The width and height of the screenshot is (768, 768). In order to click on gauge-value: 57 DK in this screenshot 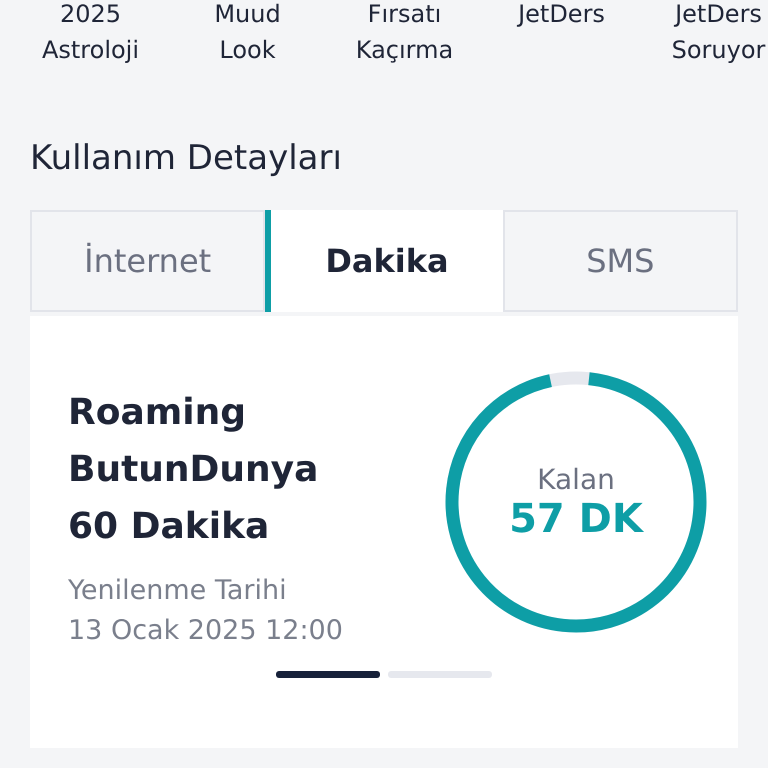, I will do `click(576, 519)`.